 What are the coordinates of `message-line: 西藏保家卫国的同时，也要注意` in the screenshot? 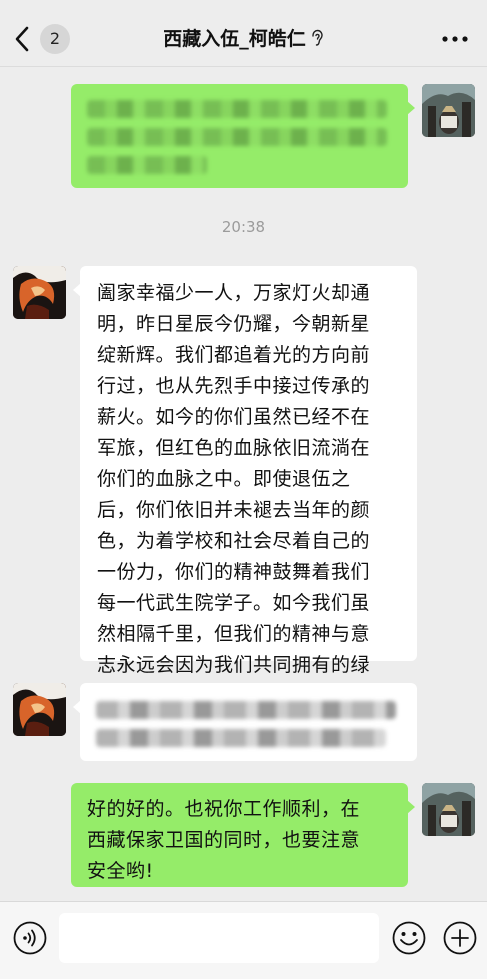 It's located at (224, 840).